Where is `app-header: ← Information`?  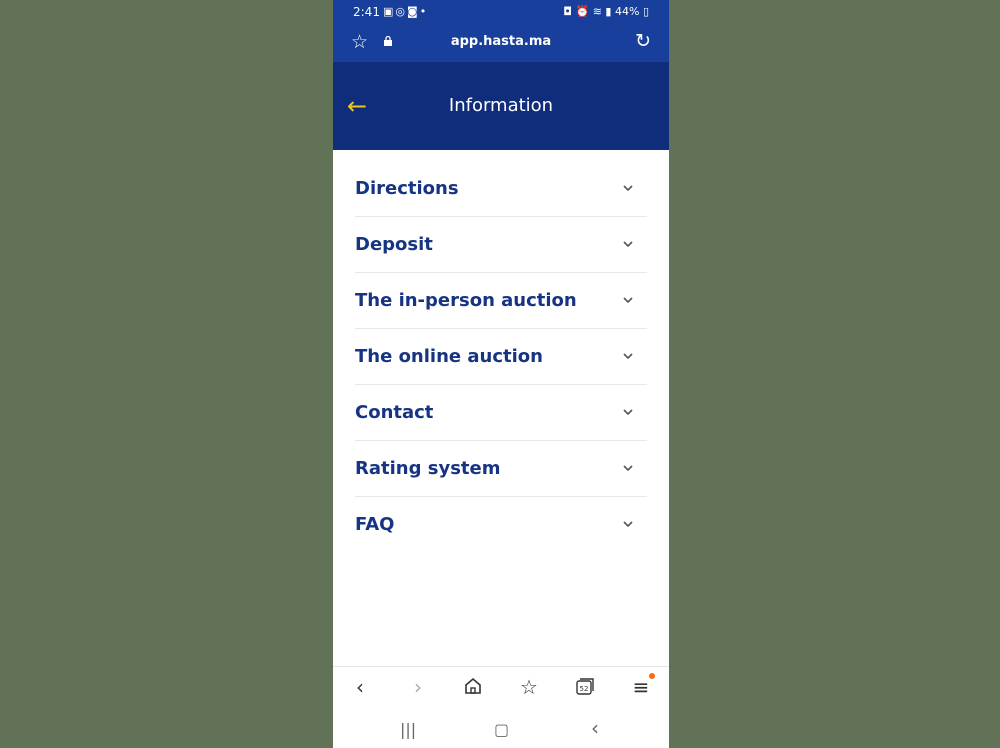
app-header: ← Information is located at coordinates (501, 106).